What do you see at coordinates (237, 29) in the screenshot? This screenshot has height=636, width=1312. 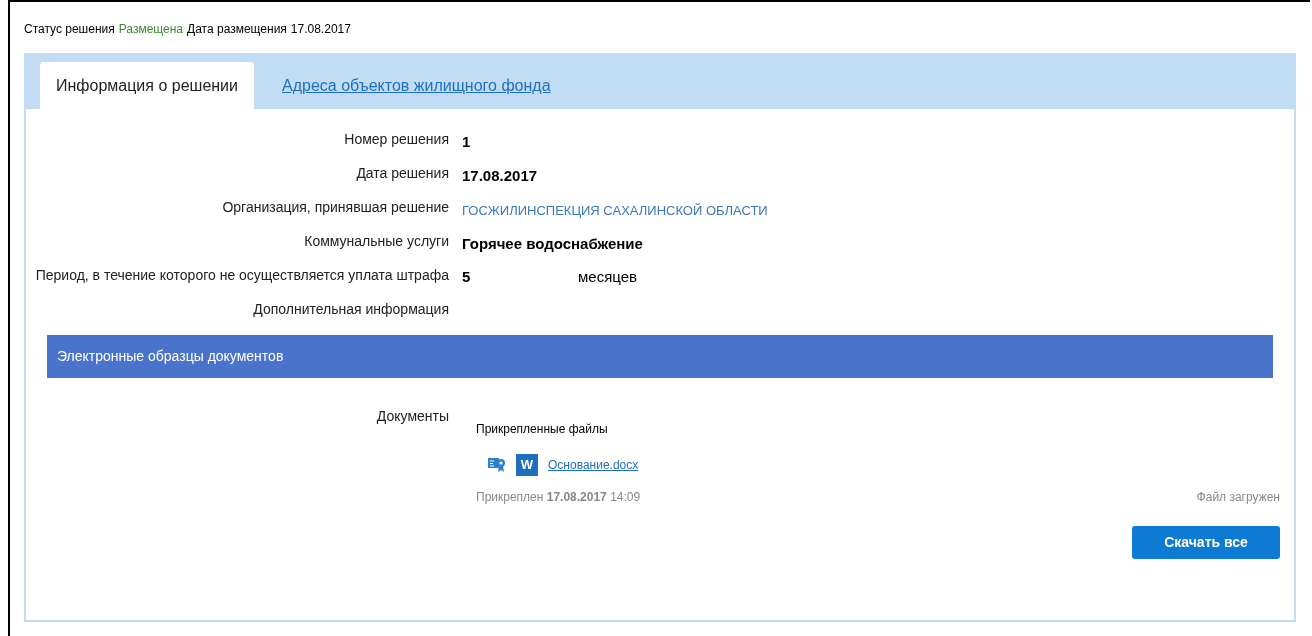 I see `date-label: Дата размещения` at bounding box center [237, 29].